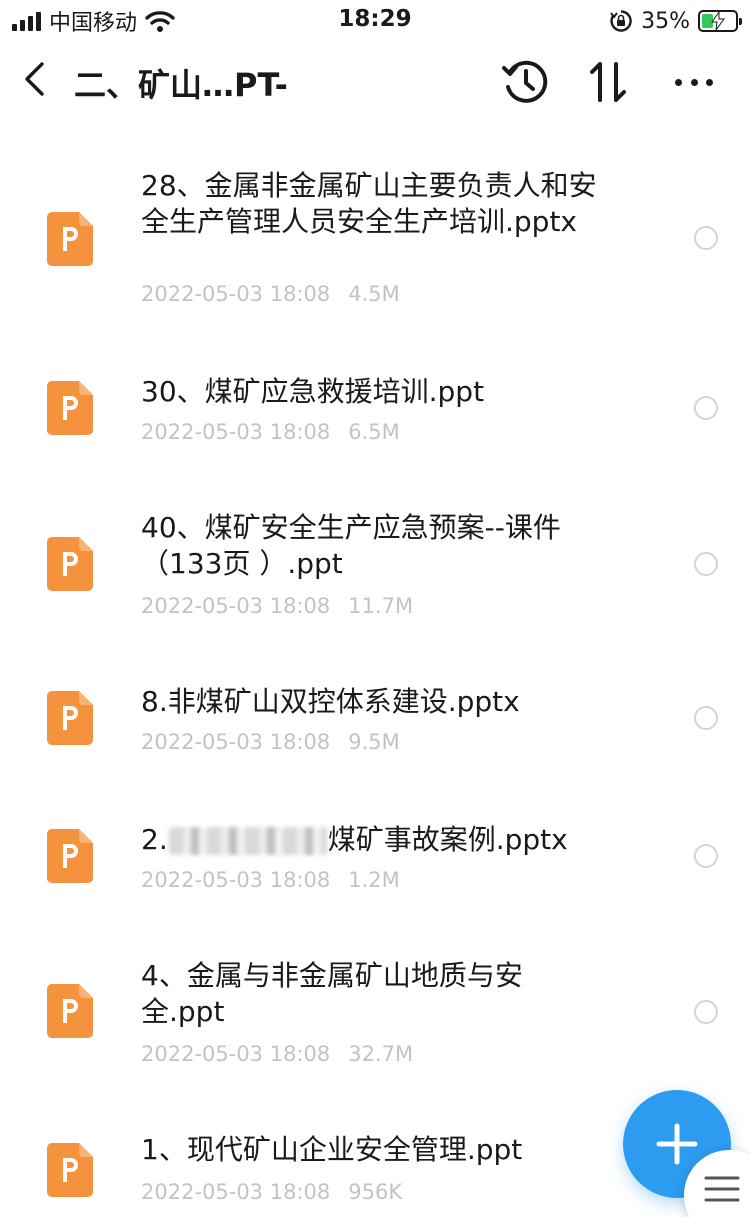 Image resolution: width=750 pixels, height=1217 pixels. What do you see at coordinates (374, 880) in the screenshot?
I see `file-size: 1.2M` at bounding box center [374, 880].